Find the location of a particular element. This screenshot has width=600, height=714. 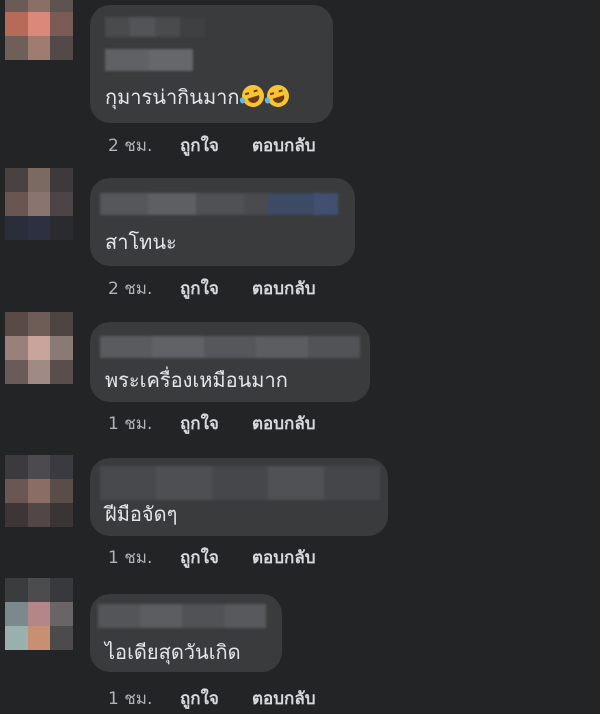

comment-text: กุมารน่ากินมาก is located at coordinates (199, 96).